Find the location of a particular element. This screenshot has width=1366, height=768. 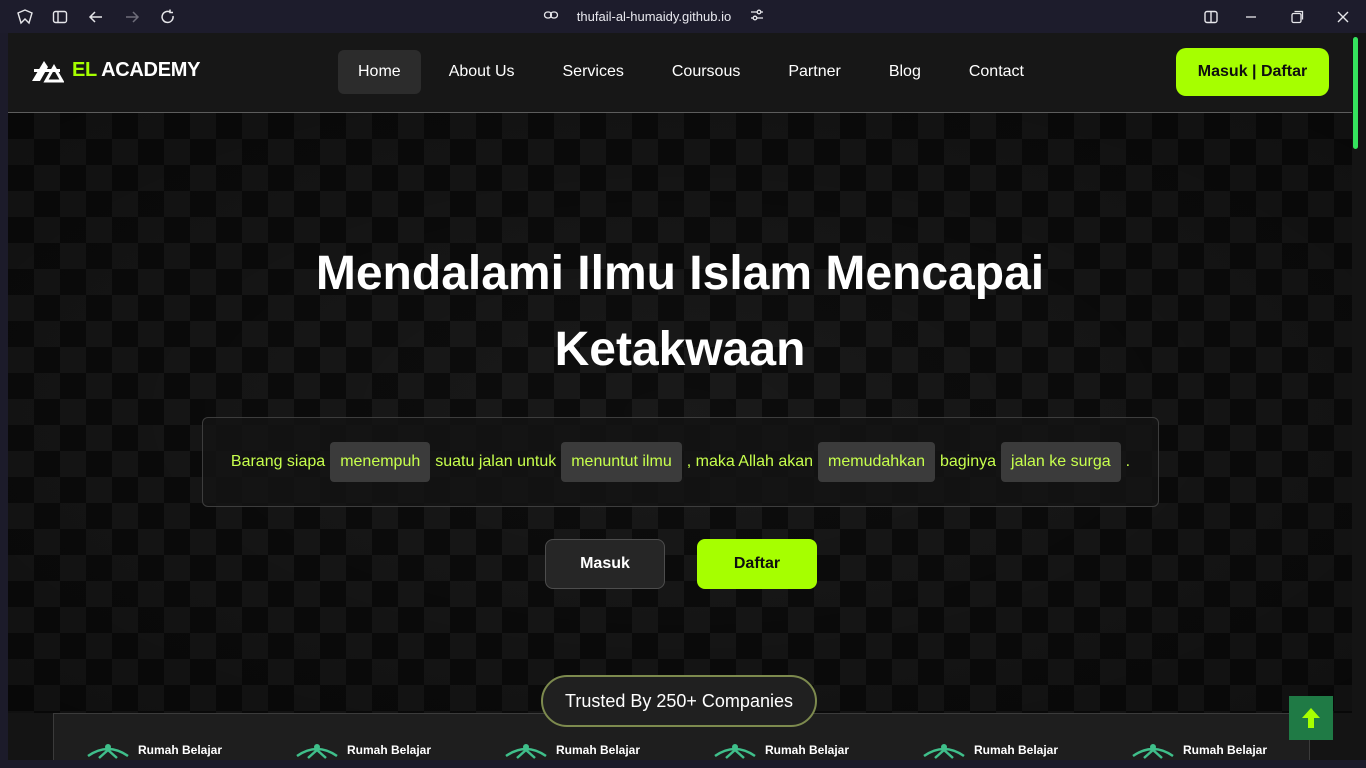

hero-title-line-2: Ketakwaan is located at coordinates (680, 349).